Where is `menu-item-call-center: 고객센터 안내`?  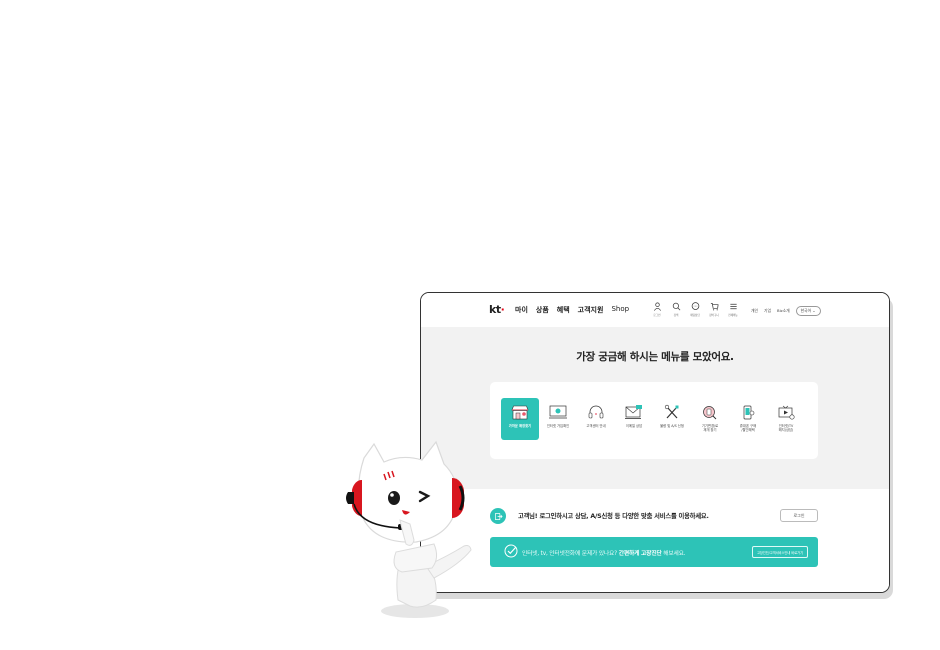 menu-item-call-center: 고객센터 안내 is located at coordinates (596, 419).